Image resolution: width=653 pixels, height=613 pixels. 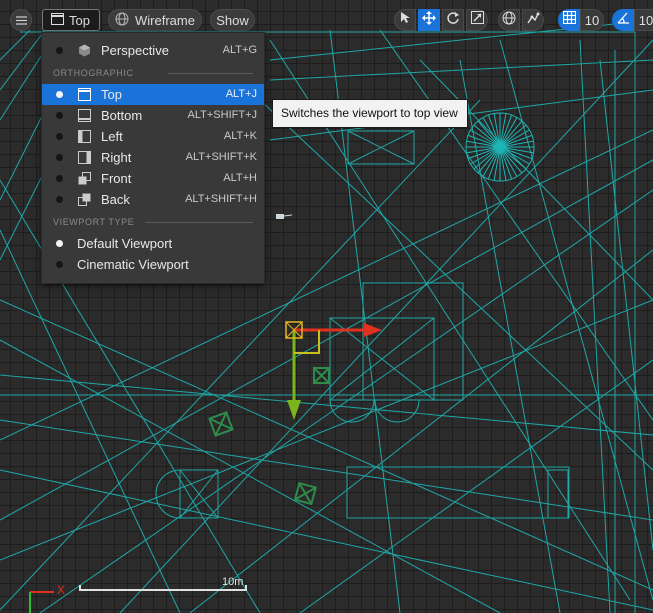 I want to click on view-mode-label: Top, so click(x=79, y=20).